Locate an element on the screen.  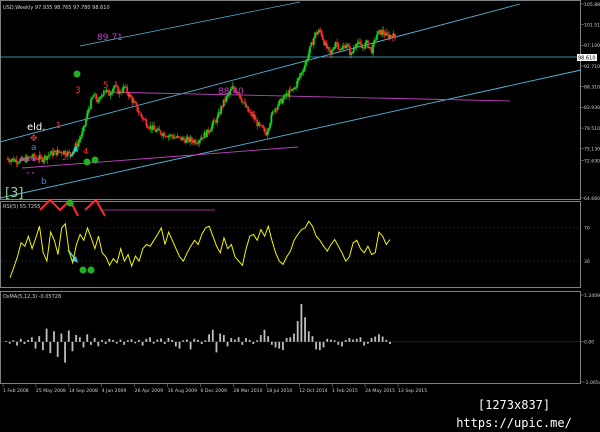
annotation-eld: eld. is located at coordinates (36, 127).